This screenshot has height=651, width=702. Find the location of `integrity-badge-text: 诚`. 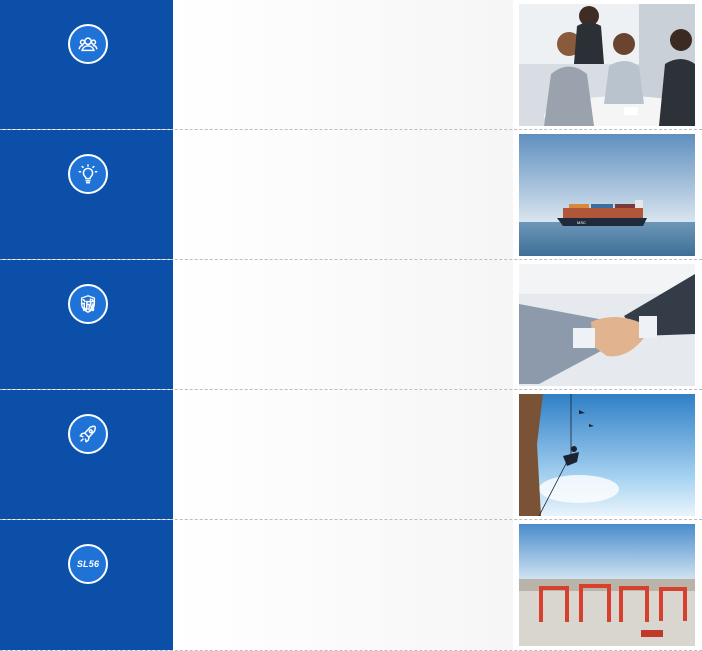

integrity-badge-text: 诚 is located at coordinates (88, 305).